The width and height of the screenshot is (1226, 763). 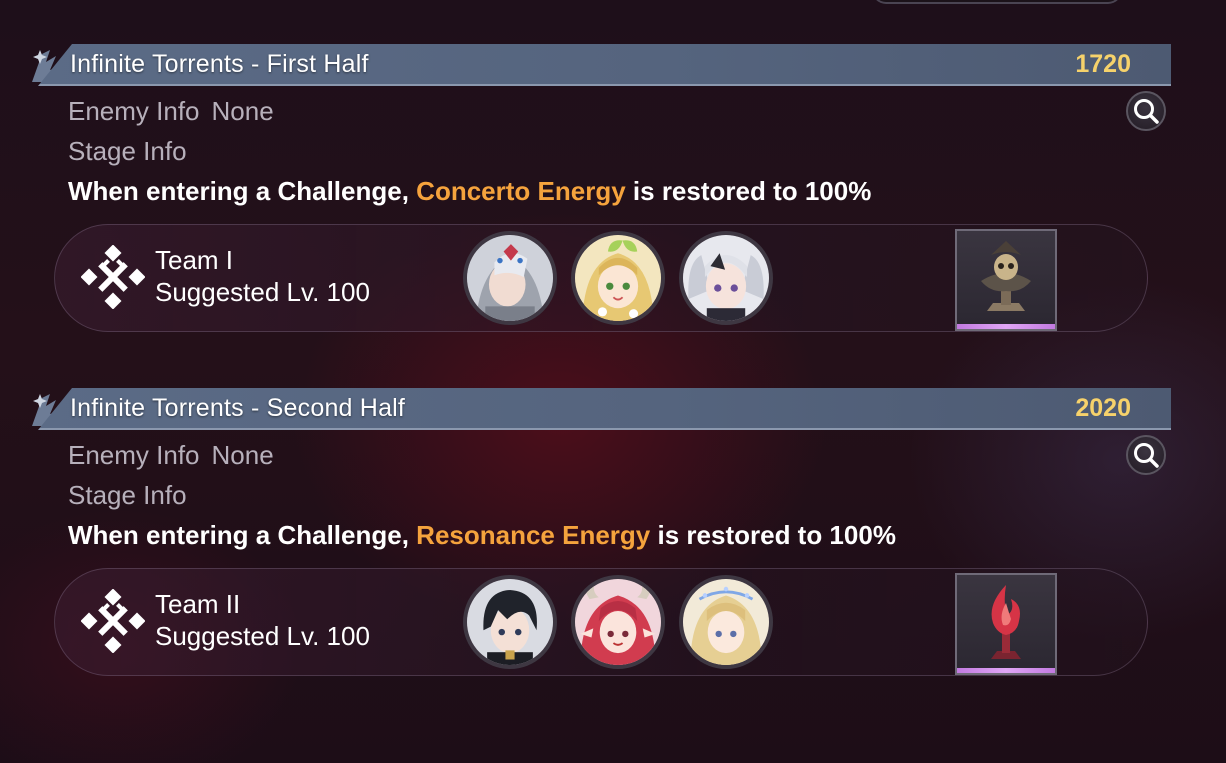 I want to click on blonde-leaf-portrait, so click(x=618, y=278).